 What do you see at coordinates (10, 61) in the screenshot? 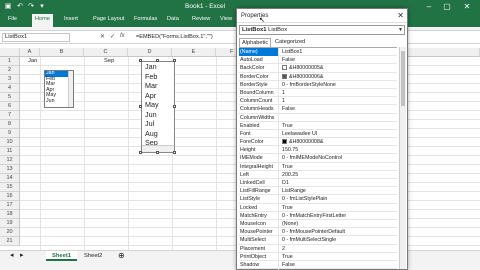
I see `row-header: 1` at bounding box center [10, 61].